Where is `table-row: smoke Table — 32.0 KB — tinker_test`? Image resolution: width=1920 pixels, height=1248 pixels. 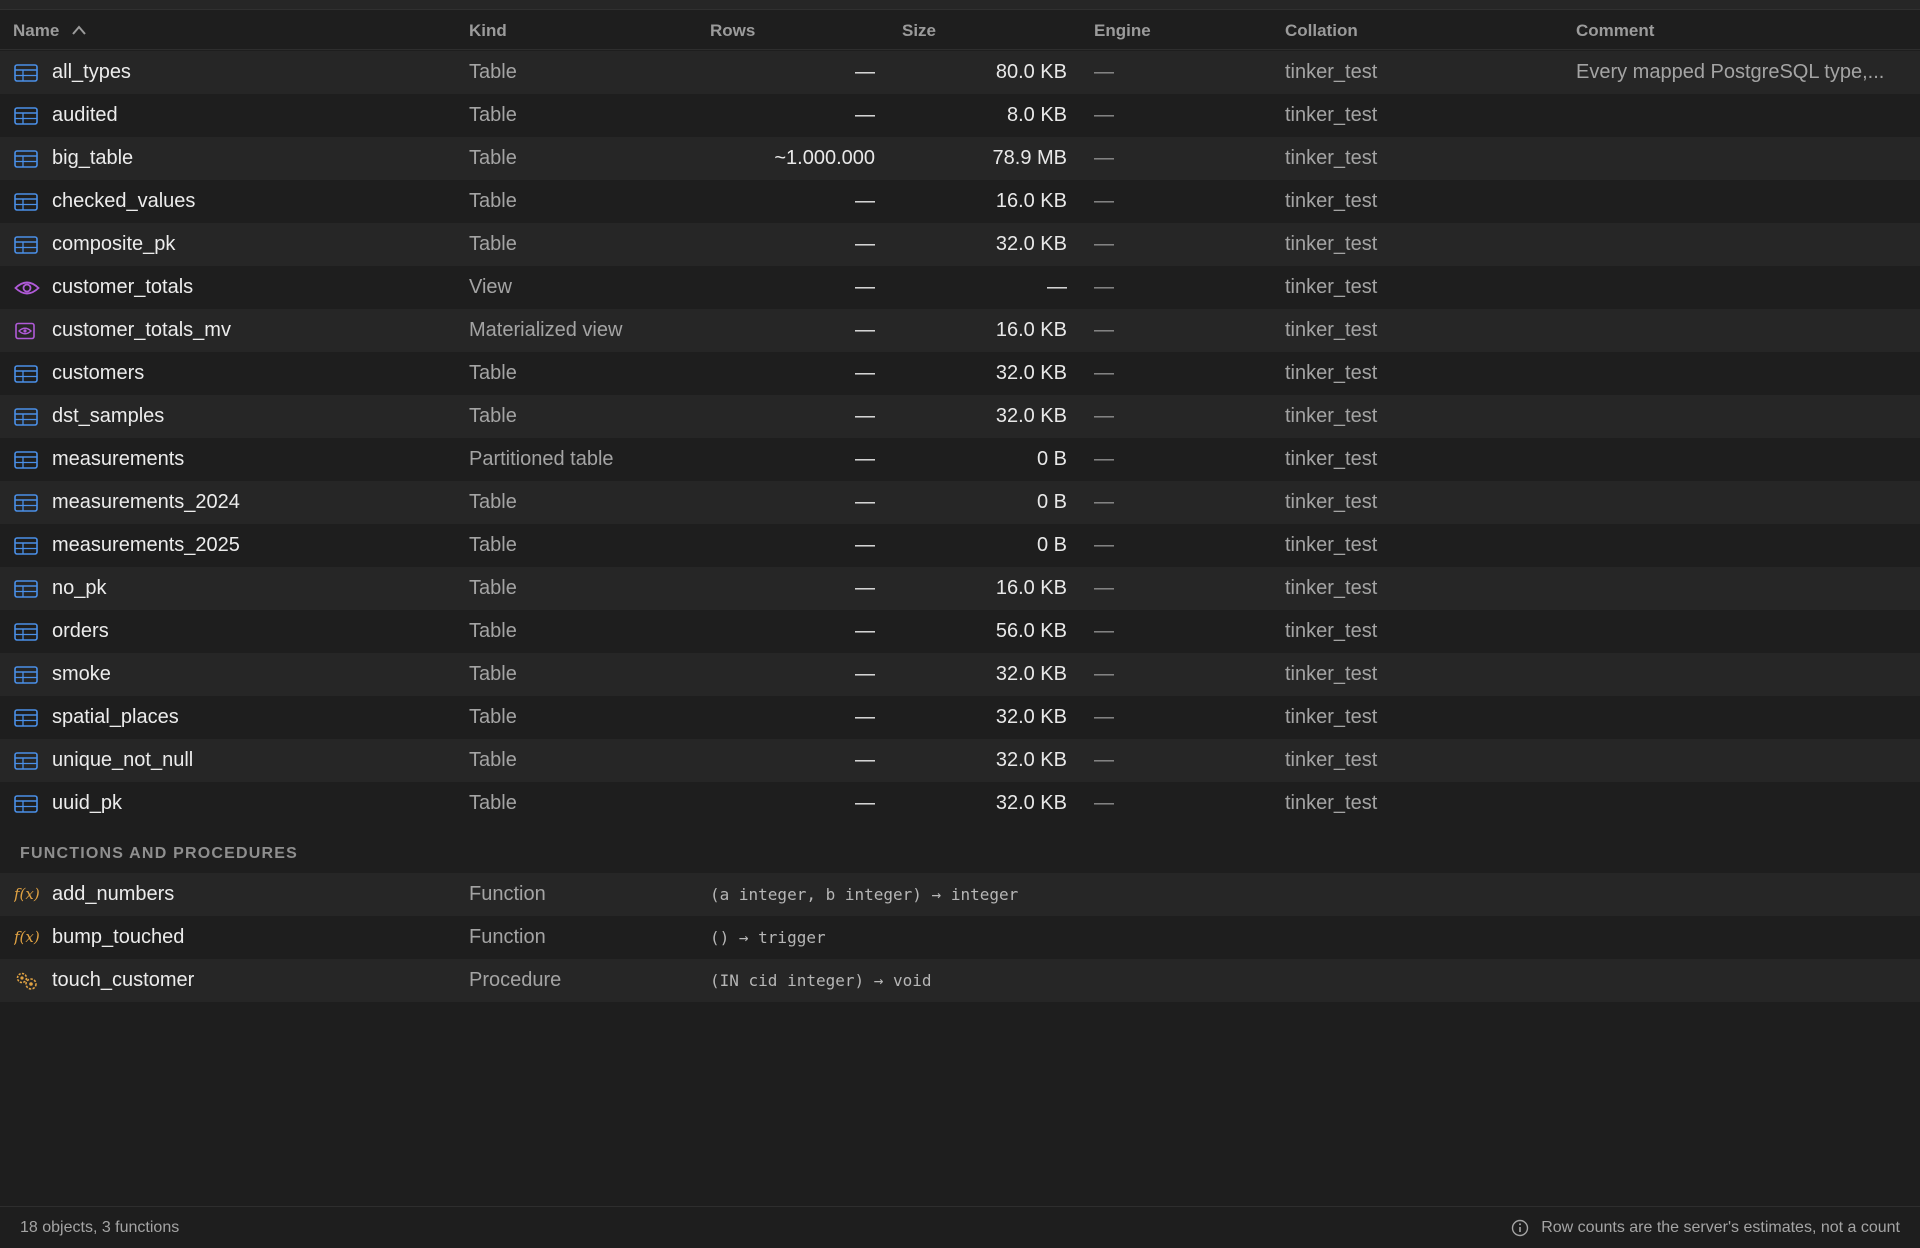
table-row: smoke Table — 32.0 KB — tinker_test is located at coordinates (960, 674).